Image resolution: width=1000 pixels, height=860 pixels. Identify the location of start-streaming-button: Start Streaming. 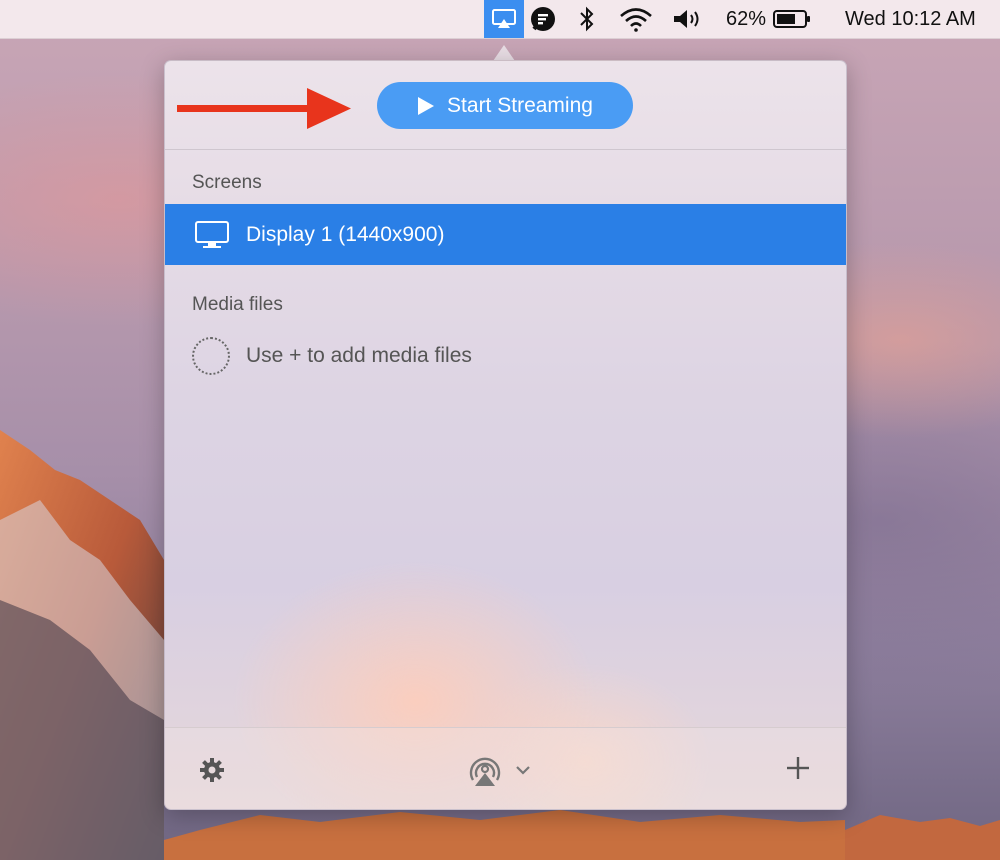
(505, 105).